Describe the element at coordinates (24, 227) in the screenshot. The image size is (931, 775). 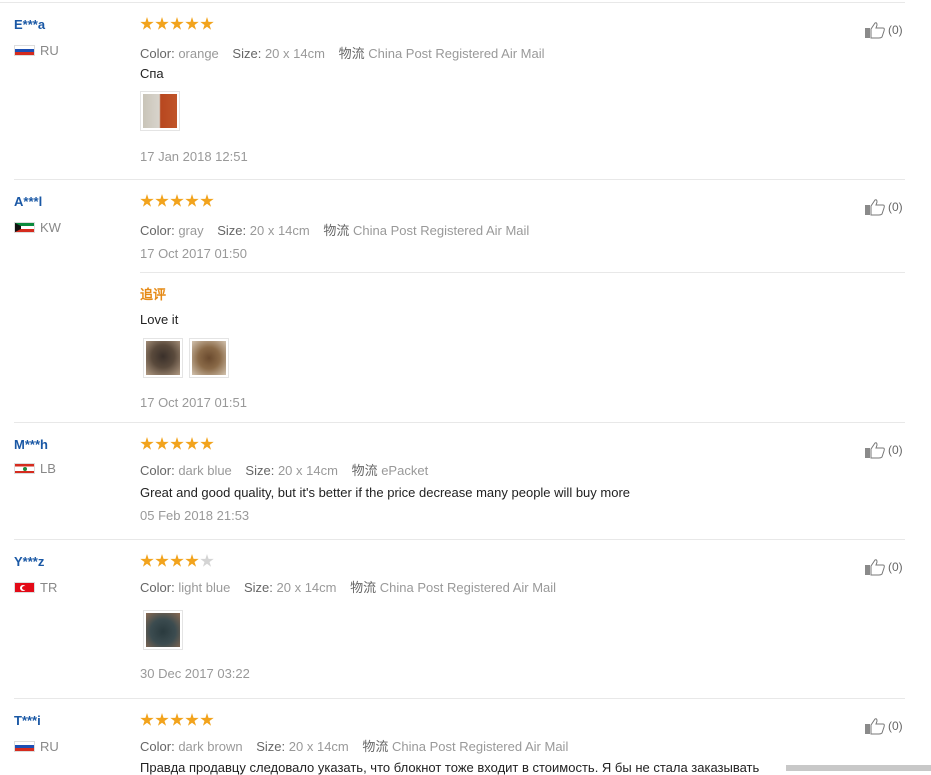
I see `flag-kw-icon` at that location.